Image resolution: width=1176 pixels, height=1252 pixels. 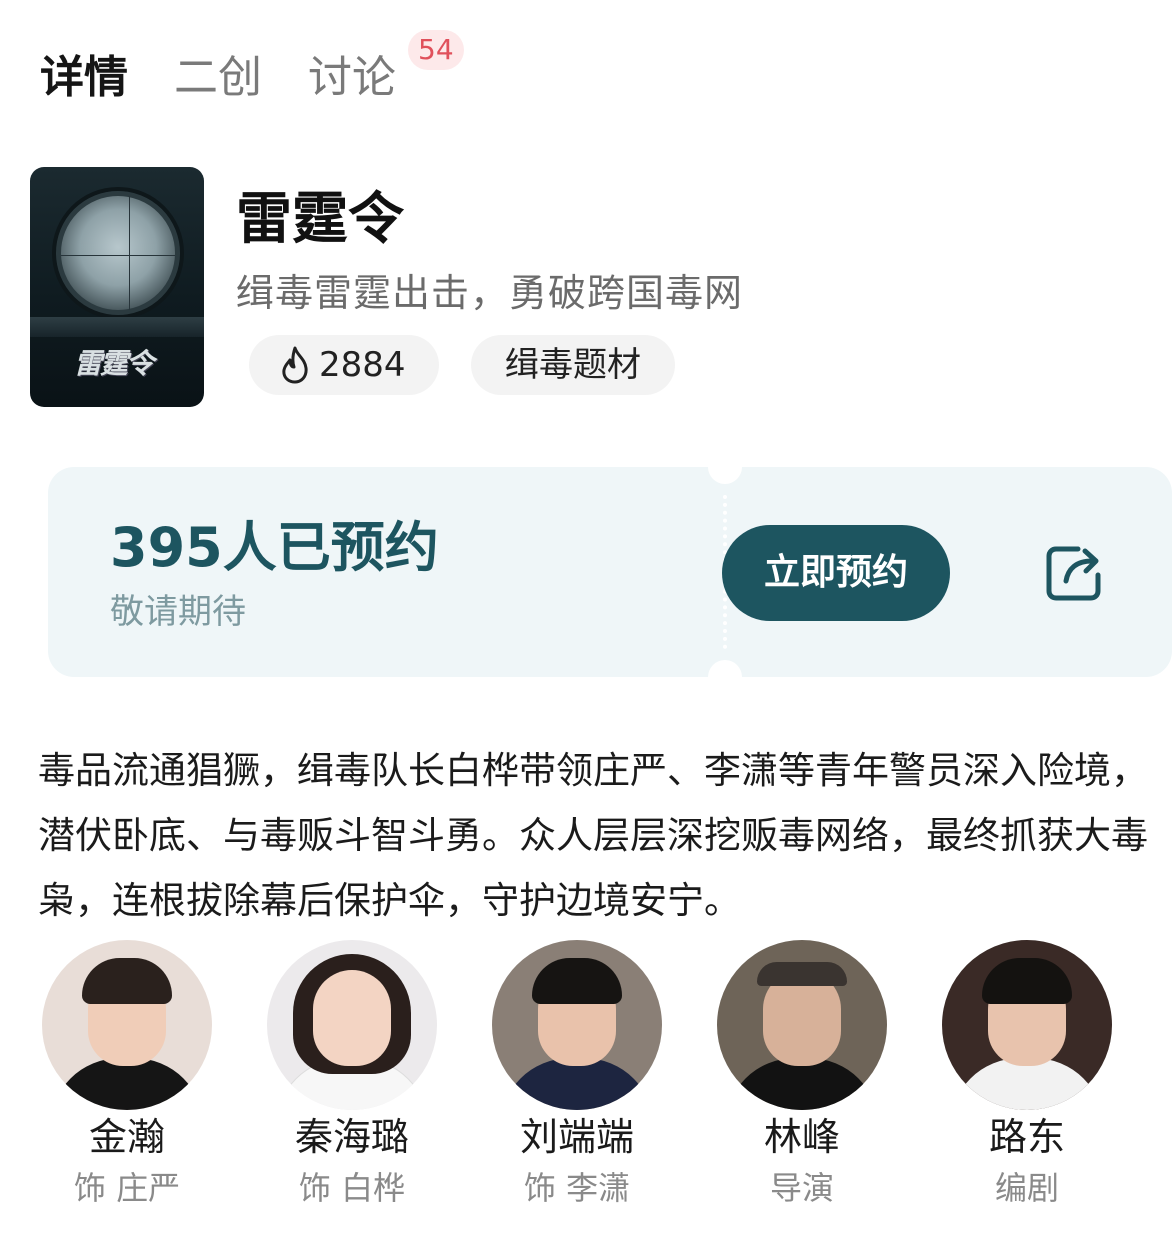 What do you see at coordinates (576, 1137) in the screenshot?
I see `cast-name: 刘端端` at bounding box center [576, 1137].